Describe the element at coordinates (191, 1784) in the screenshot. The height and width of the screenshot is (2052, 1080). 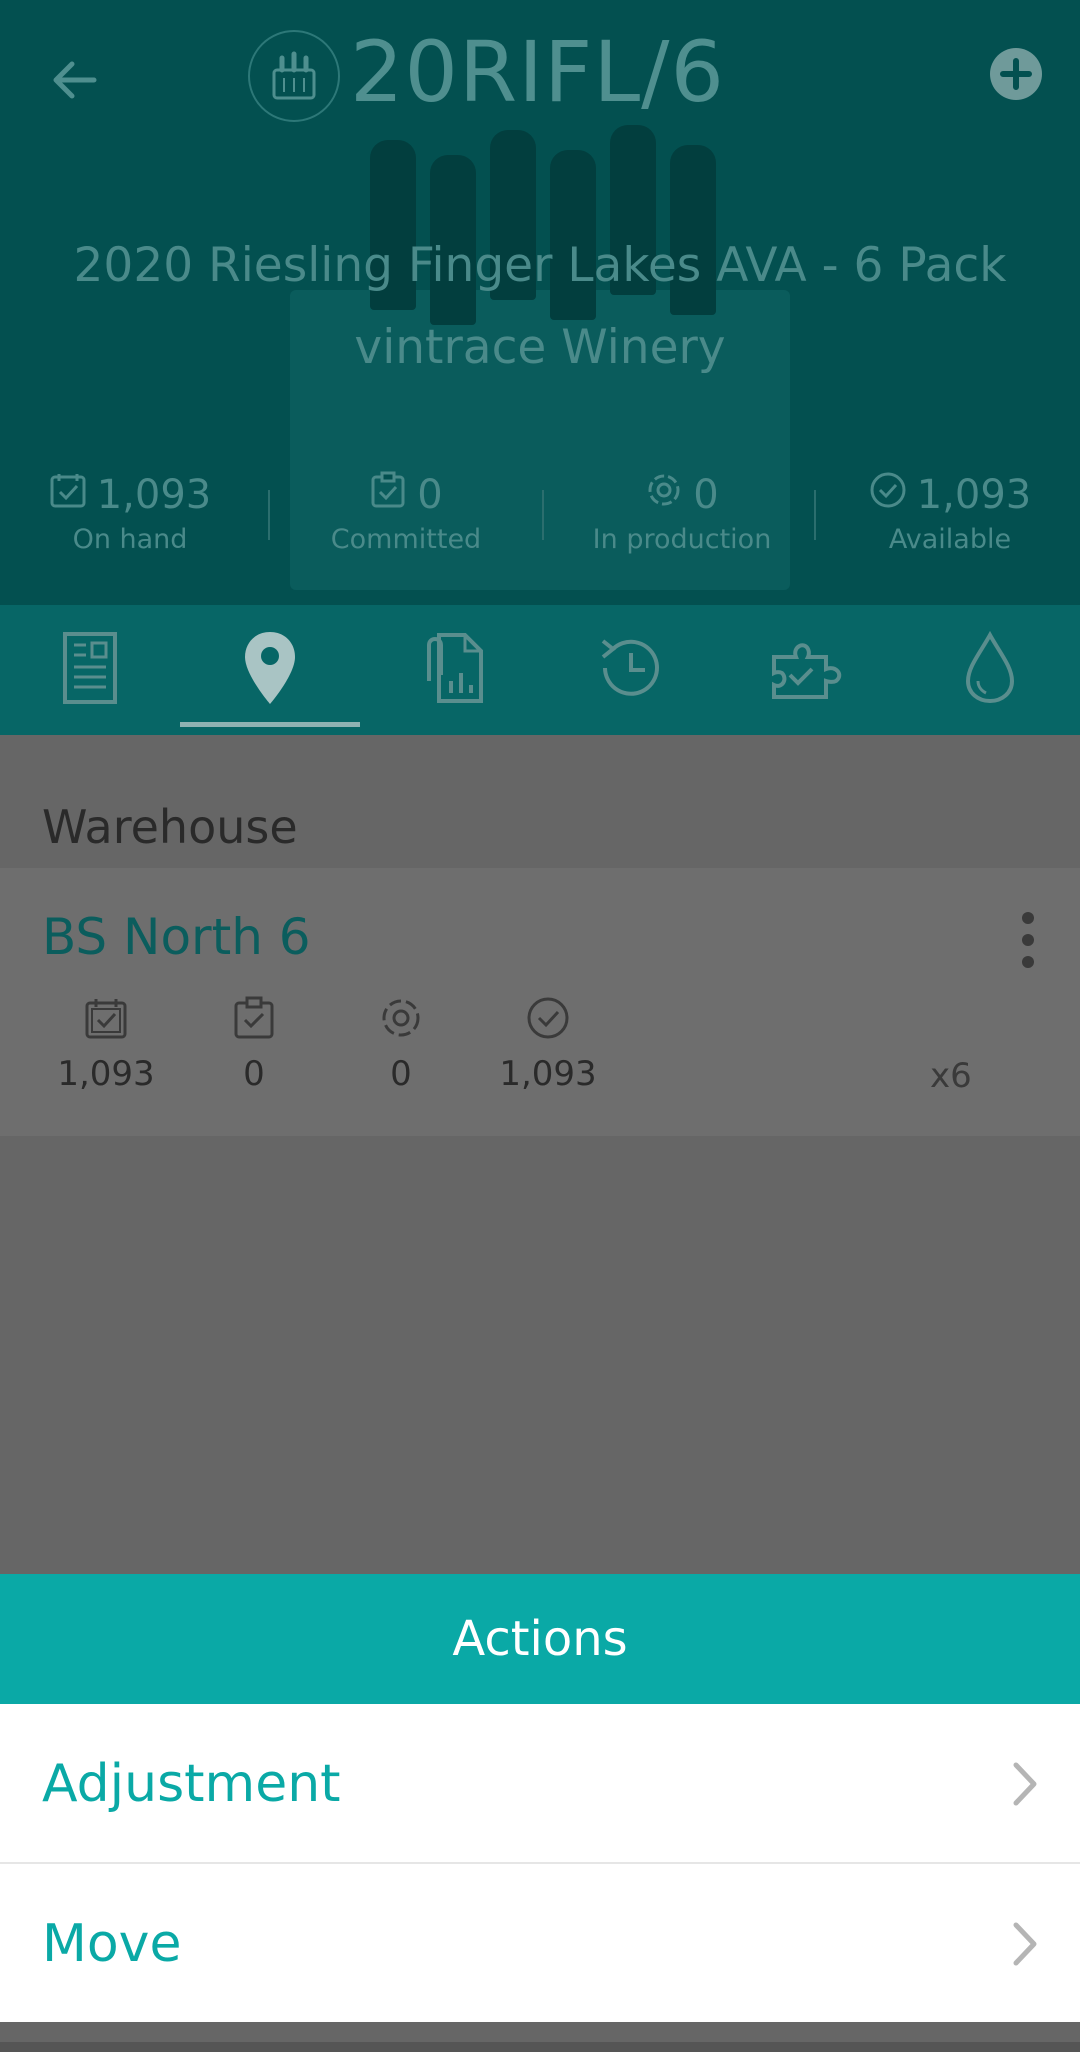
I see `action-label: Adjustment` at that location.